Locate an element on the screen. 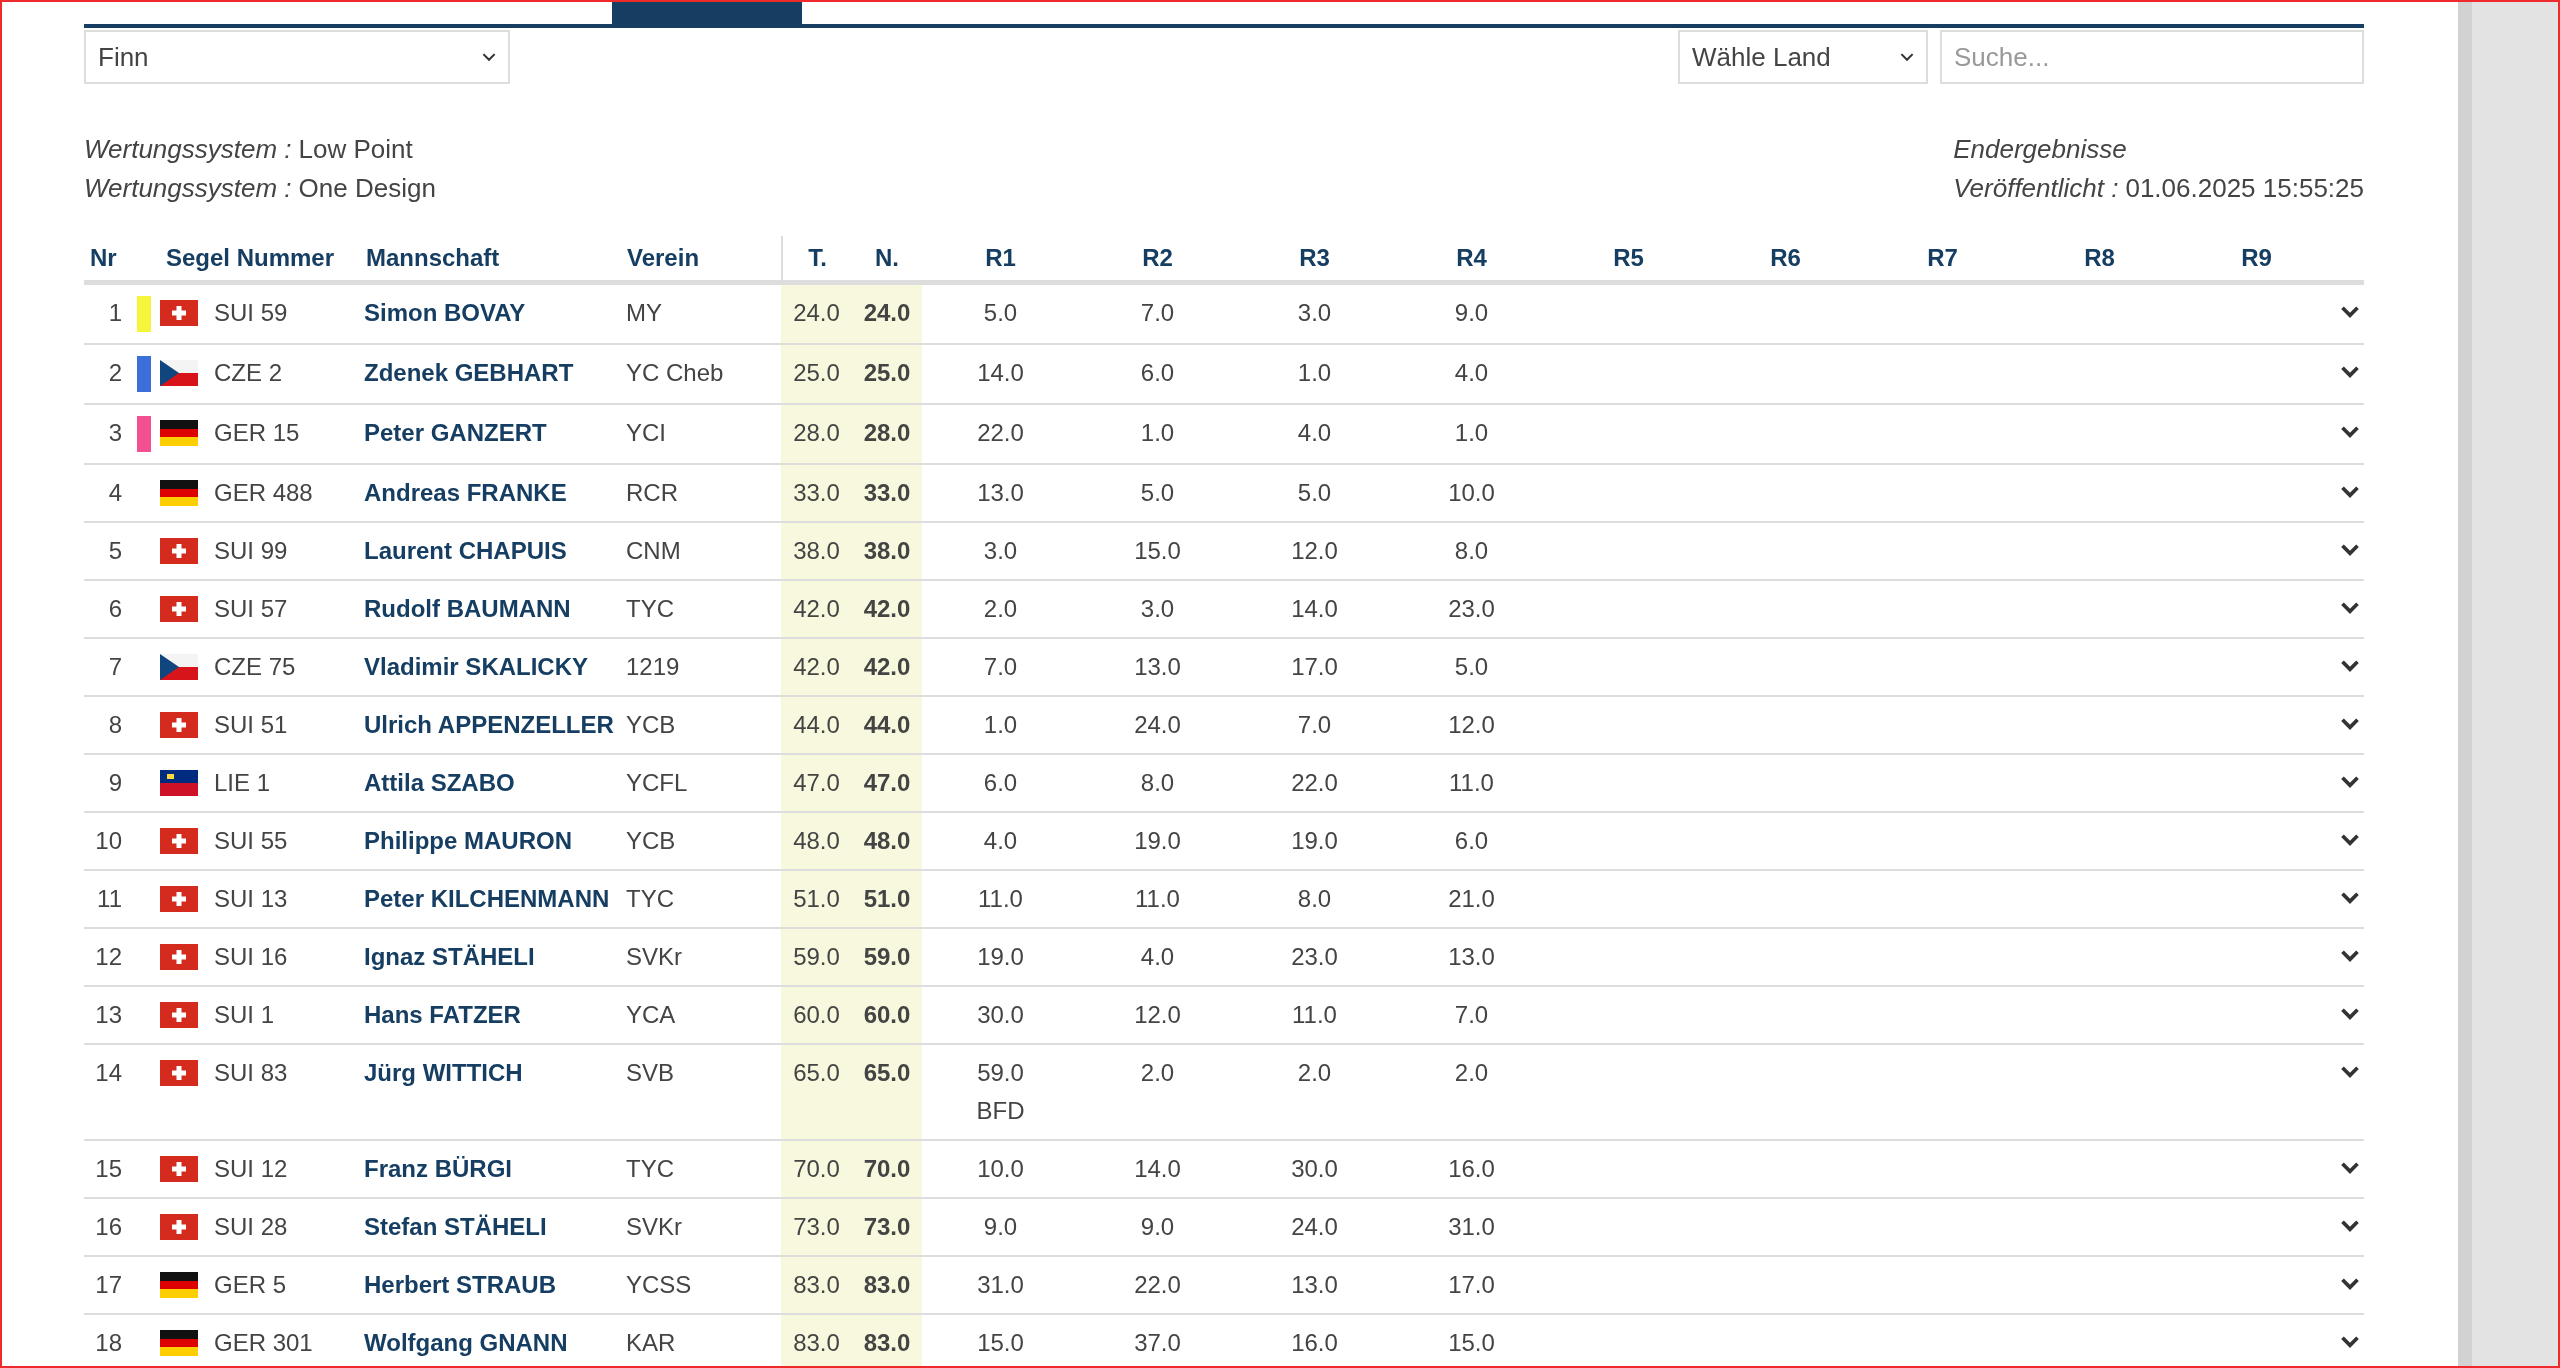  club-cell-text: YCFL is located at coordinates (657, 783).